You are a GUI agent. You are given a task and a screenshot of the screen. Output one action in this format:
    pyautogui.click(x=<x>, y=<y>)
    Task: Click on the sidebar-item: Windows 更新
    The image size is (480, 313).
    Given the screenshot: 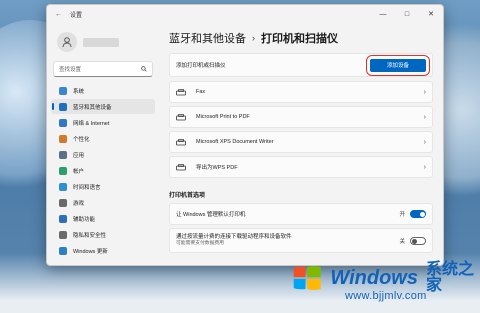 What is the action you would take?
    pyautogui.click(x=103, y=250)
    